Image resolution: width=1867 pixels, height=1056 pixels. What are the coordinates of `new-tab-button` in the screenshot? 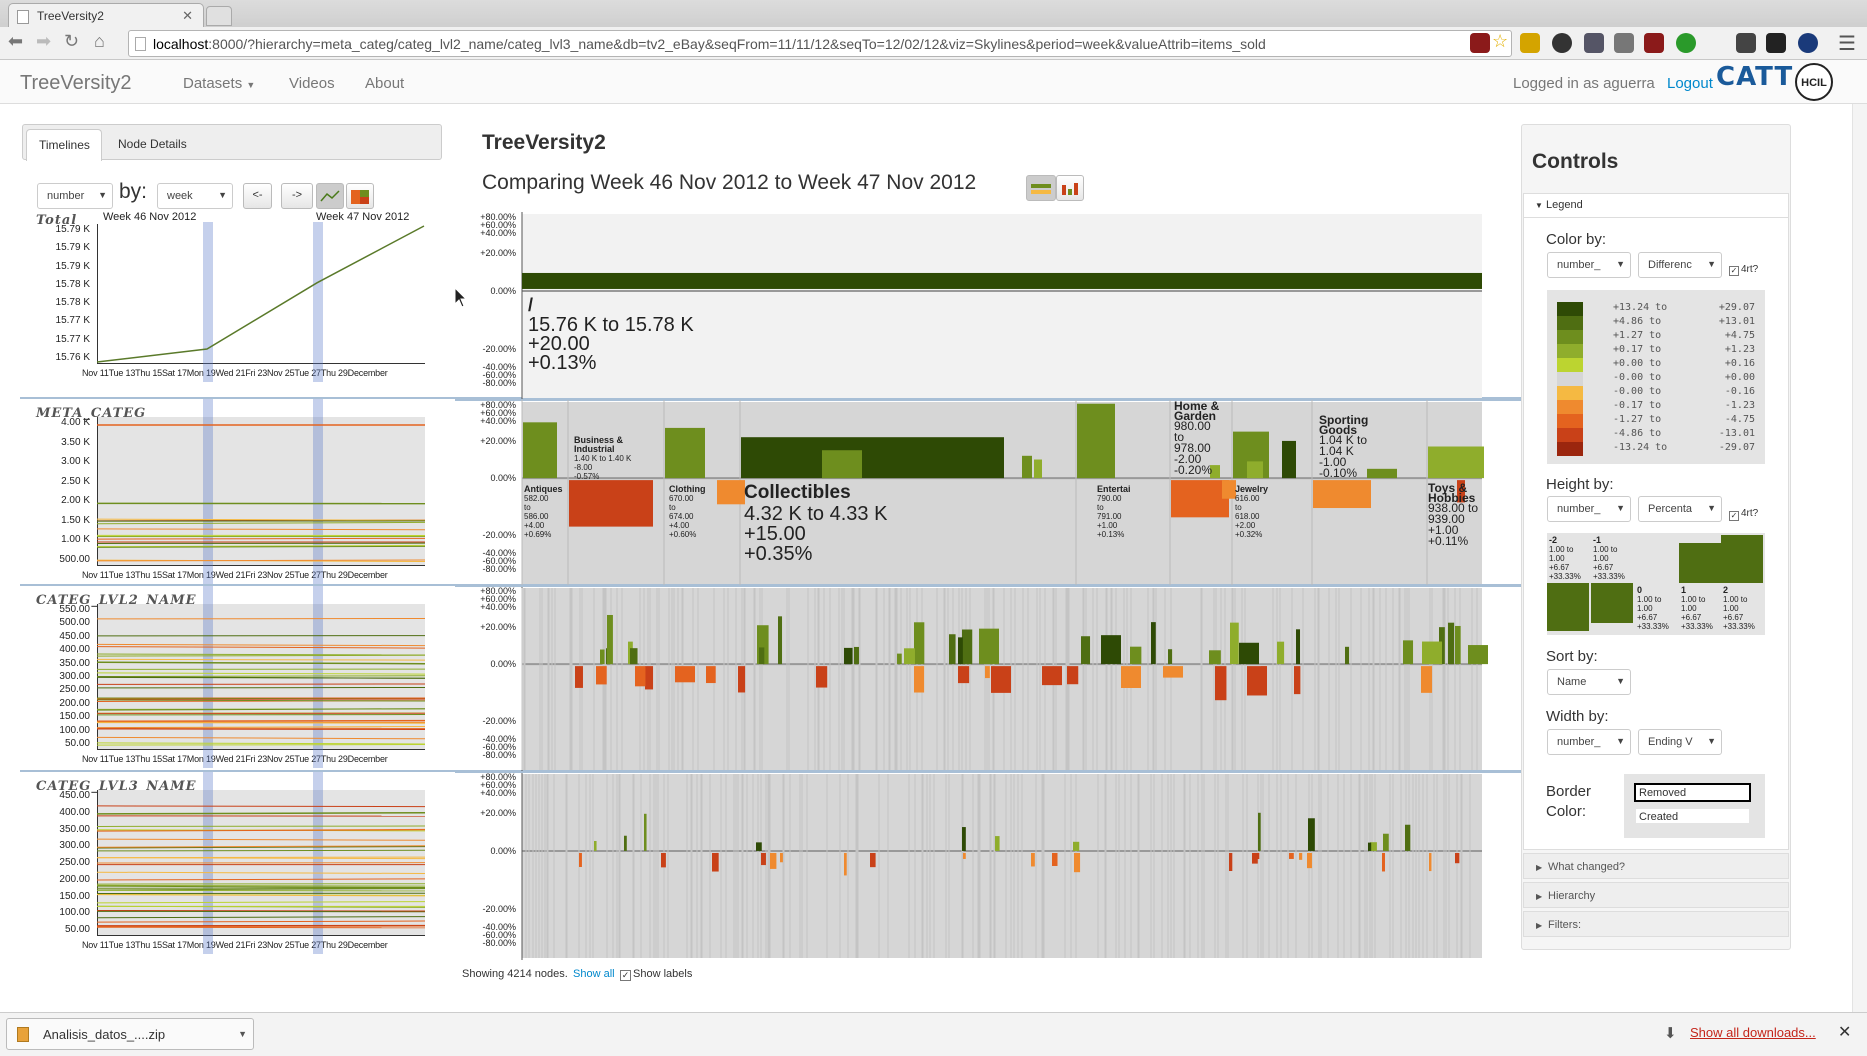 It's located at (219, 16).